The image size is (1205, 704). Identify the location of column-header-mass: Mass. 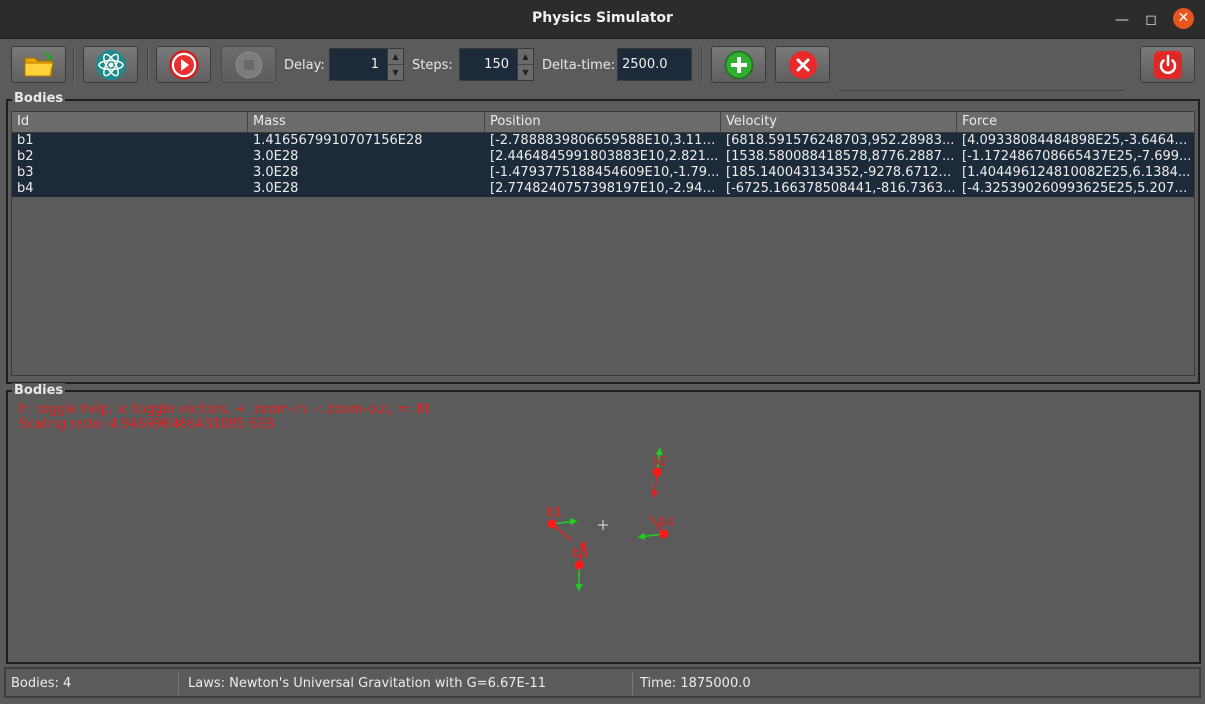
(366, 122).